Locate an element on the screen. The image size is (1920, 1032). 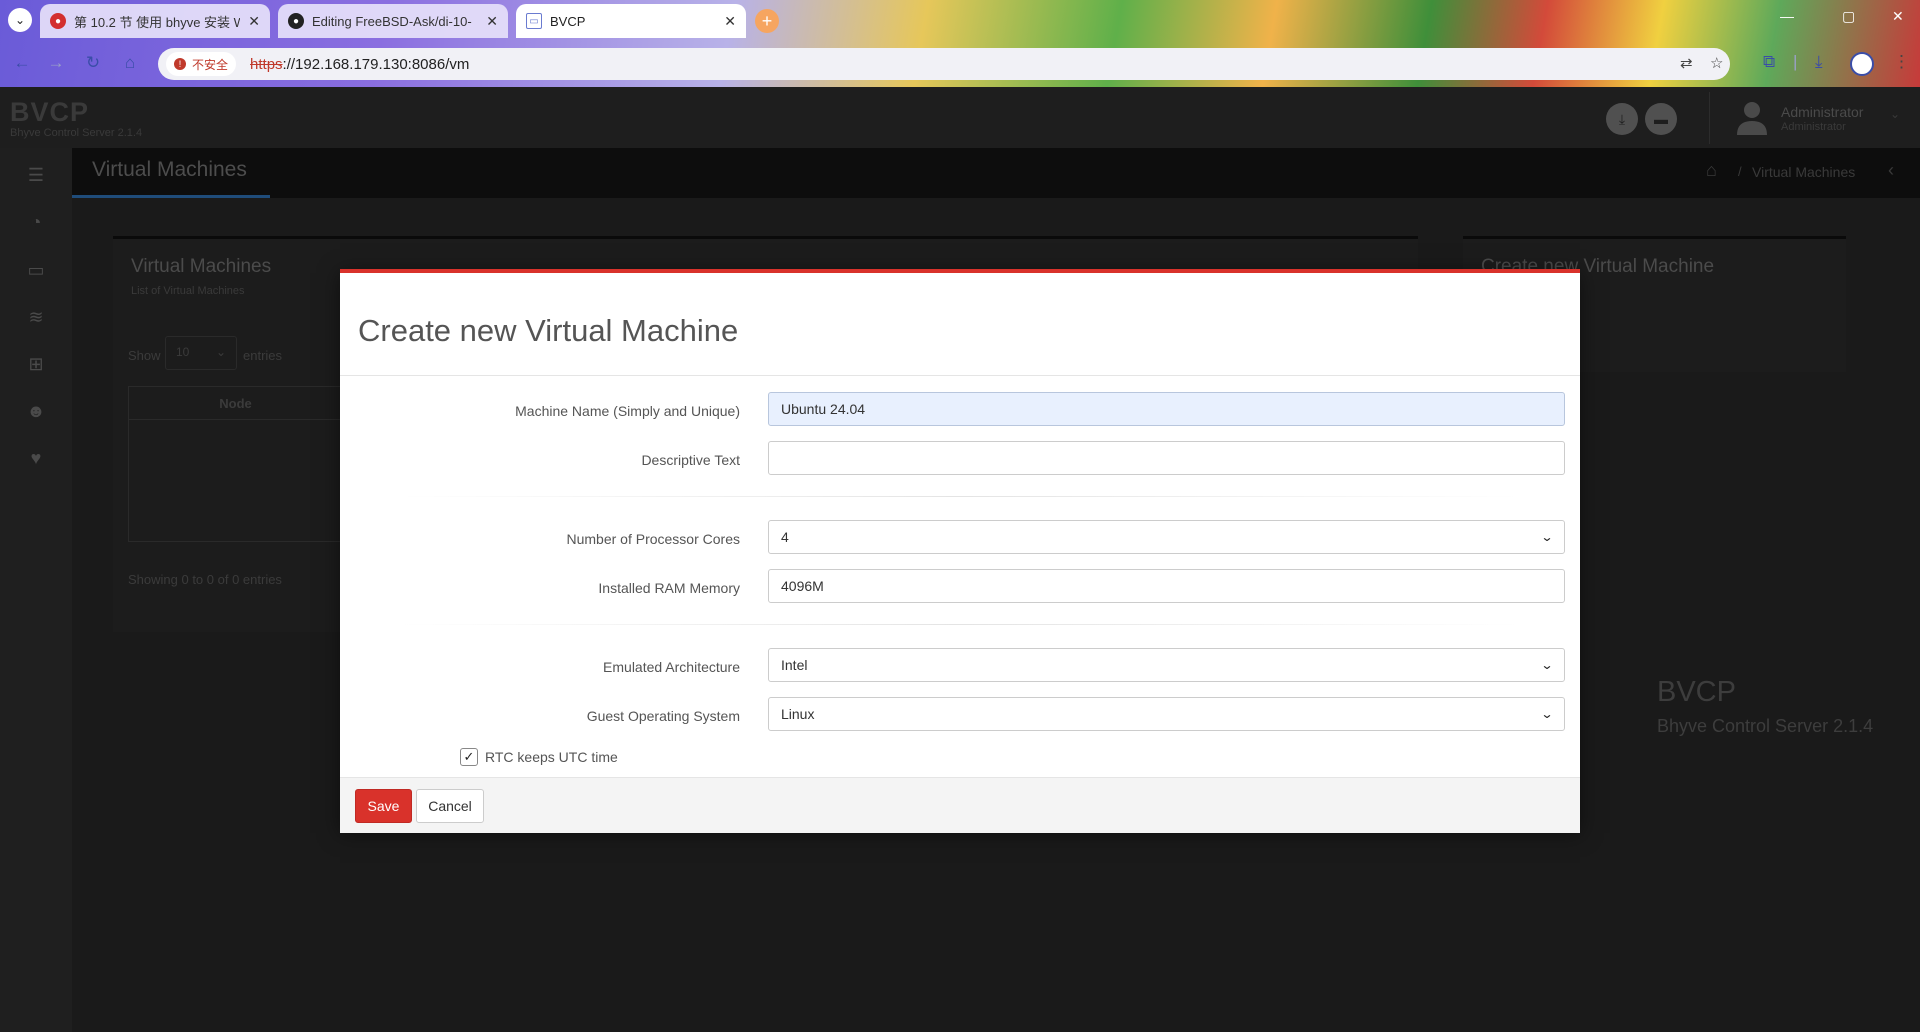
tab-title: Editing FreeBSD-Ask/di-10- is located at coordinates (392, 21).